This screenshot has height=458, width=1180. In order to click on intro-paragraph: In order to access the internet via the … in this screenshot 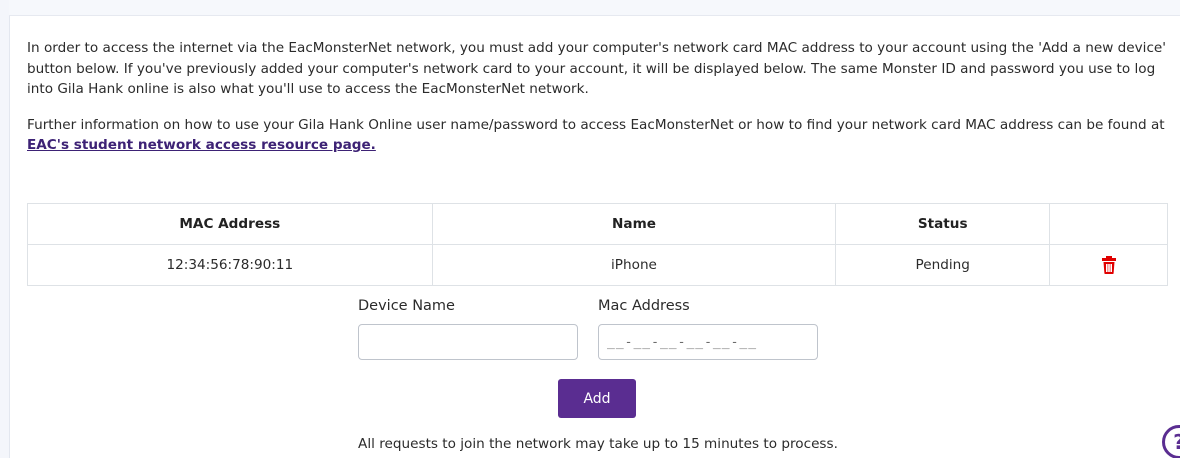, I will do `click(597, 68)`.